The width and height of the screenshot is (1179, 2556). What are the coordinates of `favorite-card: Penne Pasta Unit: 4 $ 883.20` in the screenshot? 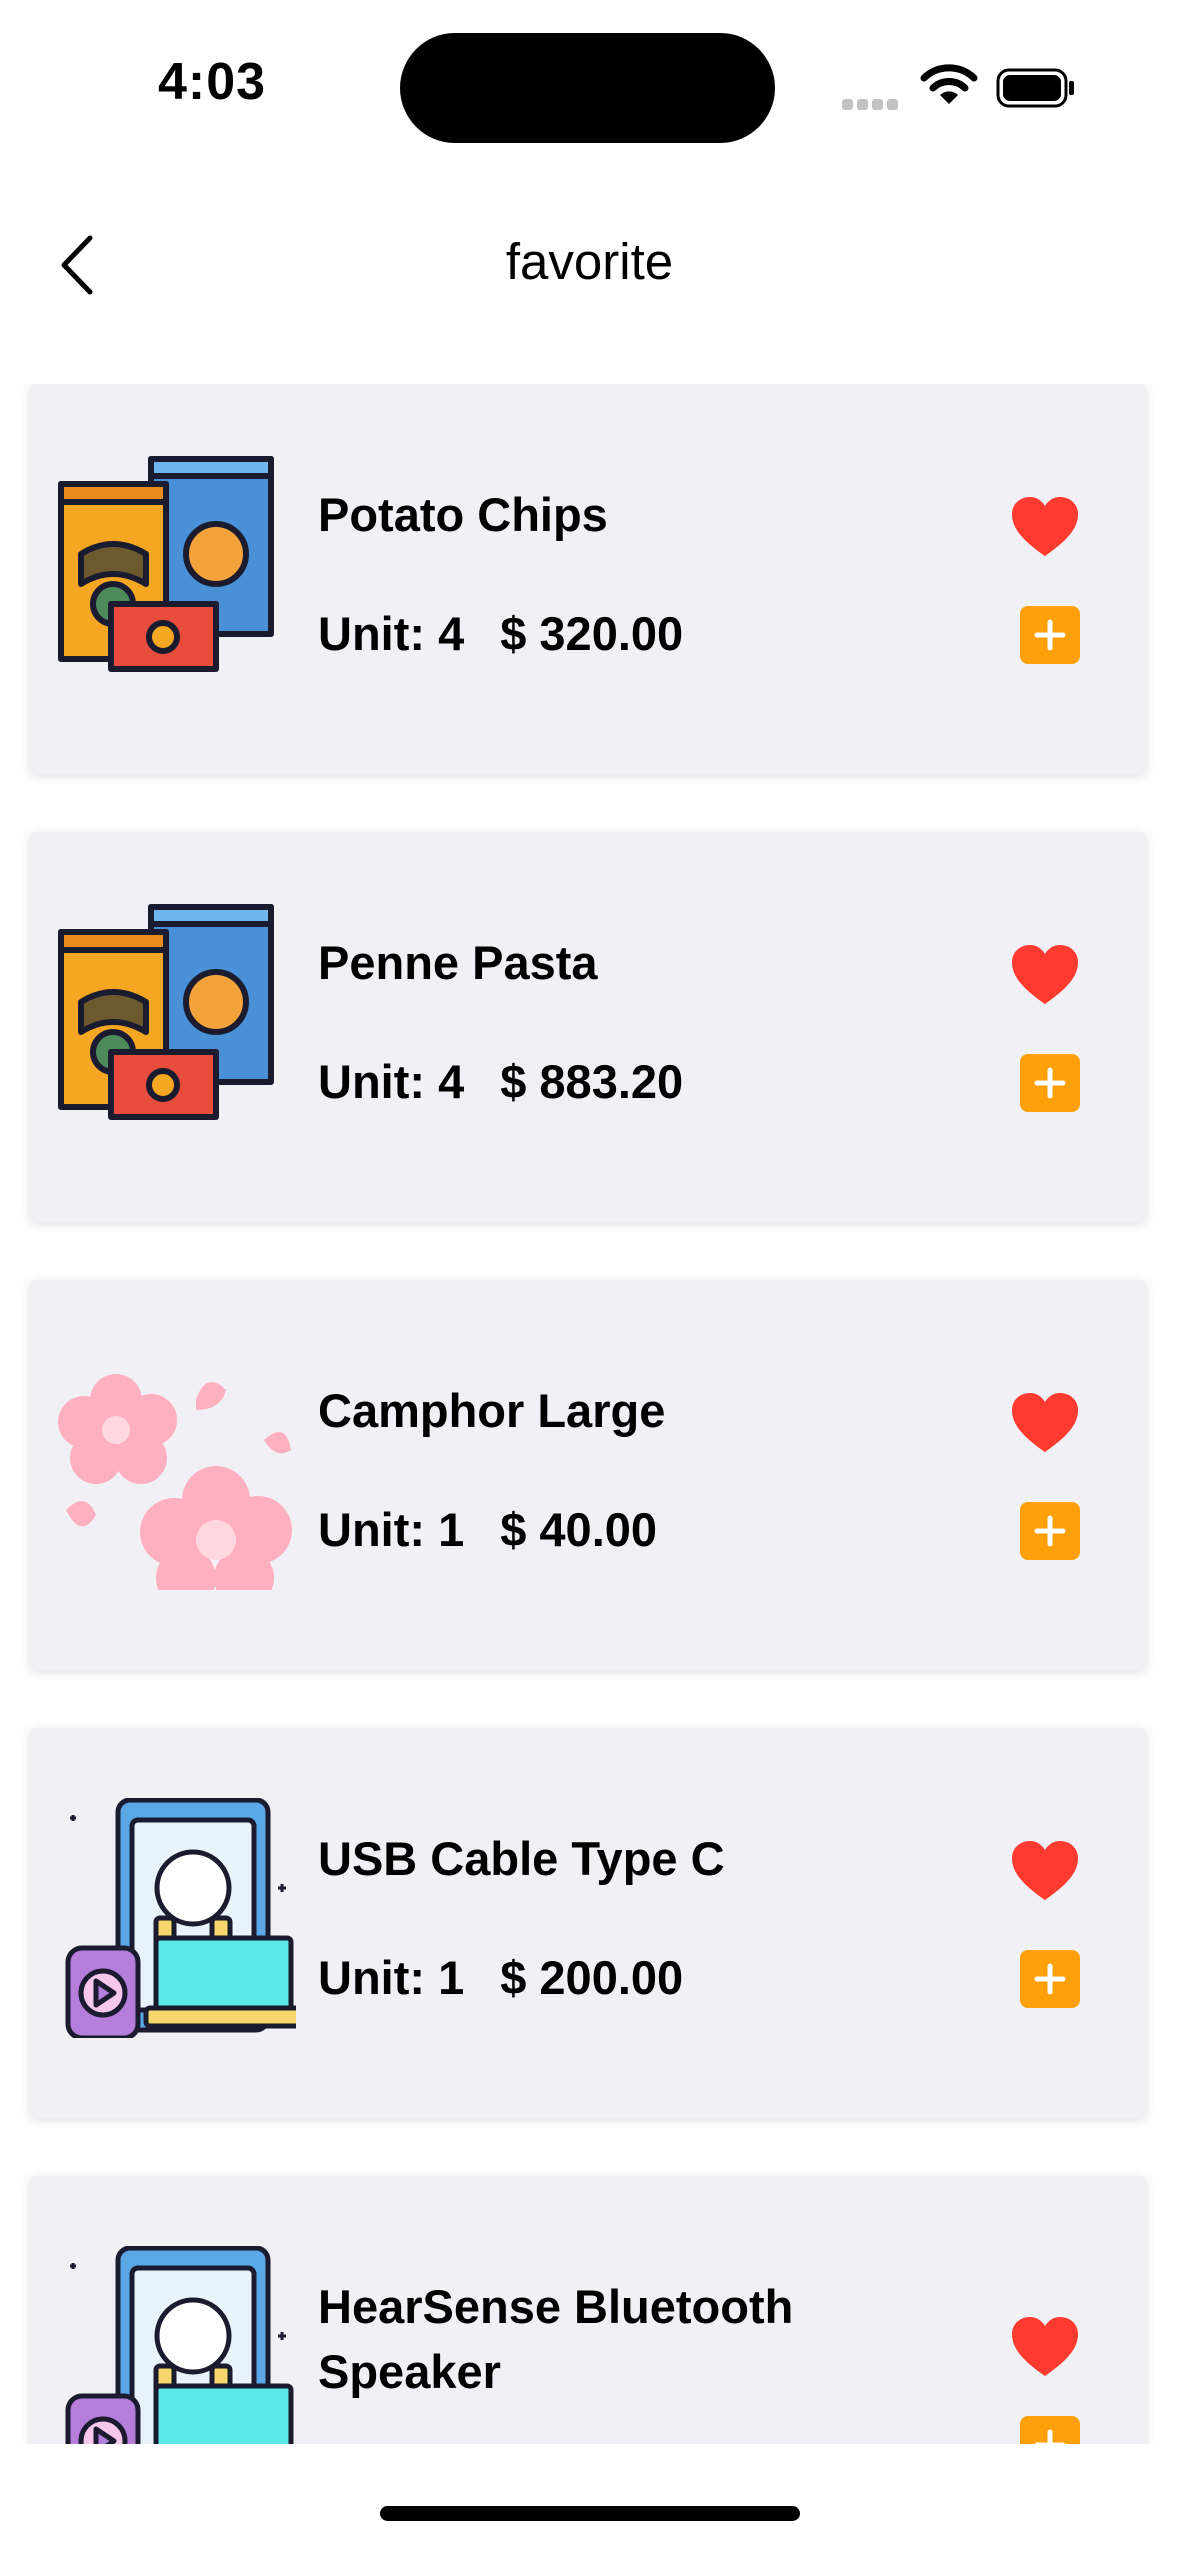 It's located at (588, 1027).